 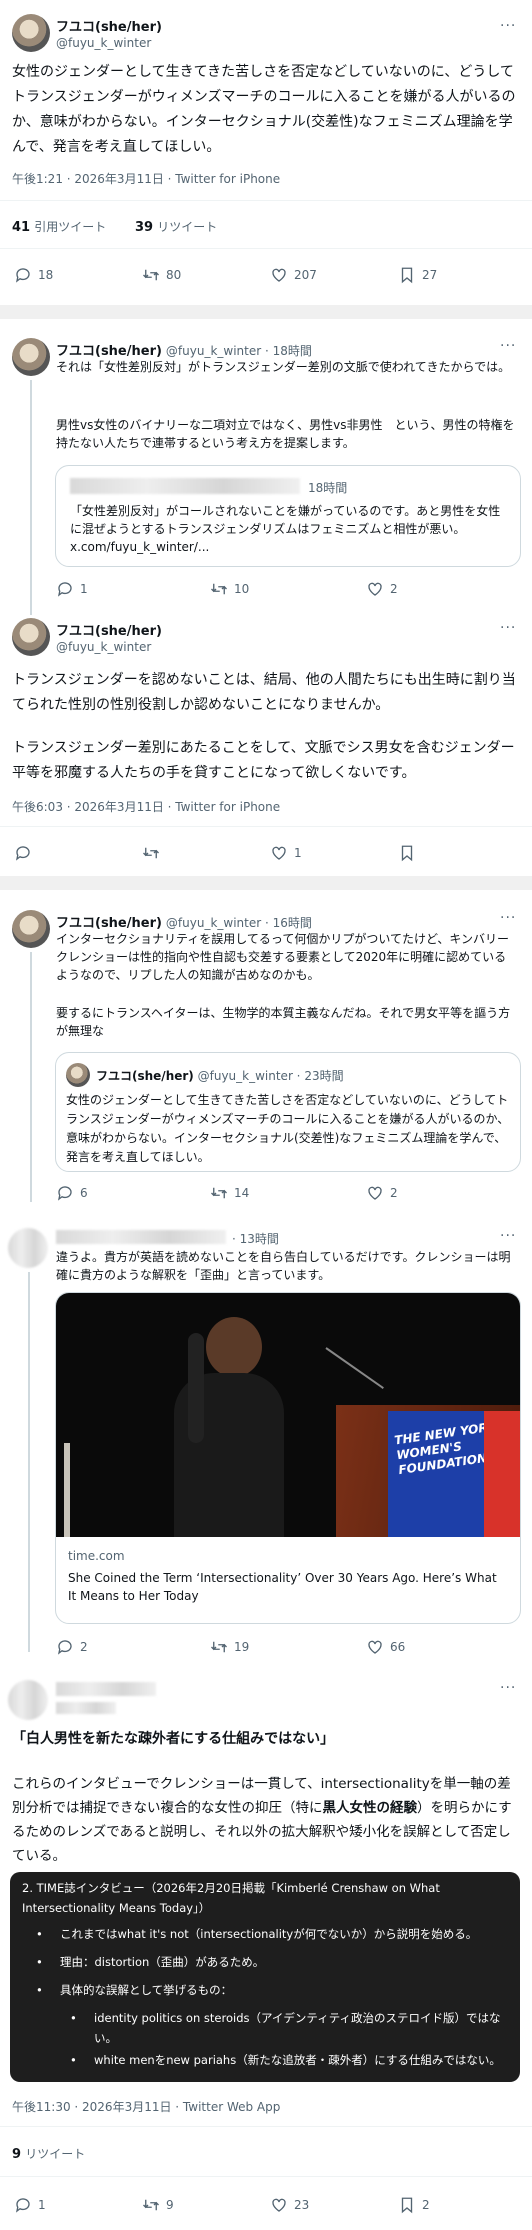 What do you see at coordinates (328, 488) in the screenshot?
I see `quoted-time: 18時間` at bounding box center [328, 488].